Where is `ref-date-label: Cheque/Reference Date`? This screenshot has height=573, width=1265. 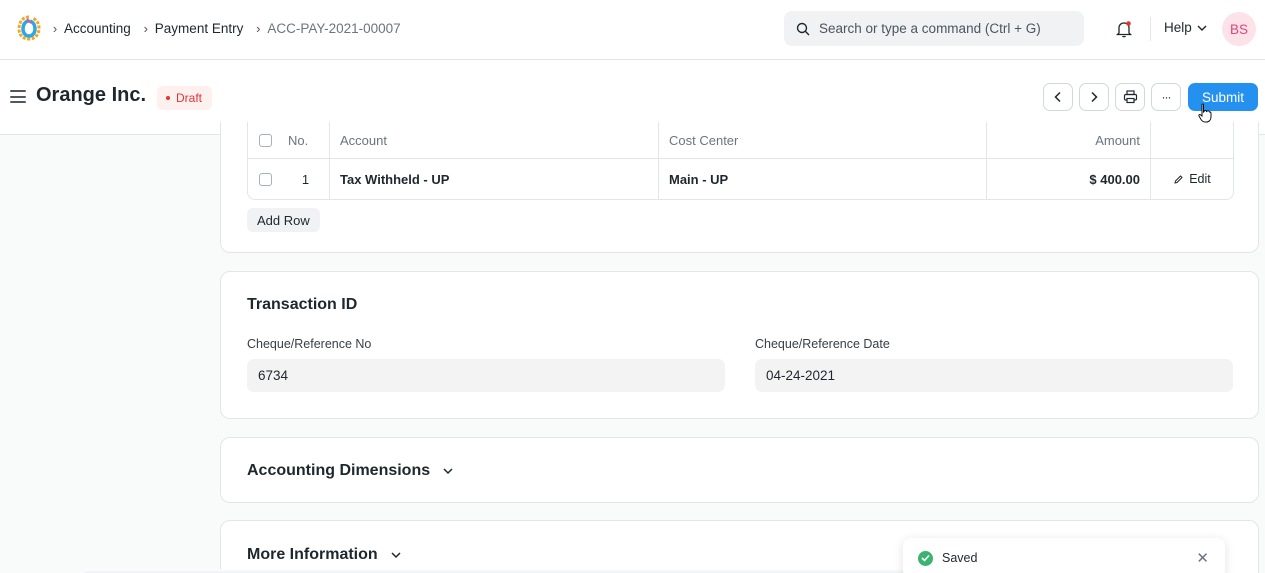 ref-date-label: Cheque/Reference Date is located at coordinates (822, 344).